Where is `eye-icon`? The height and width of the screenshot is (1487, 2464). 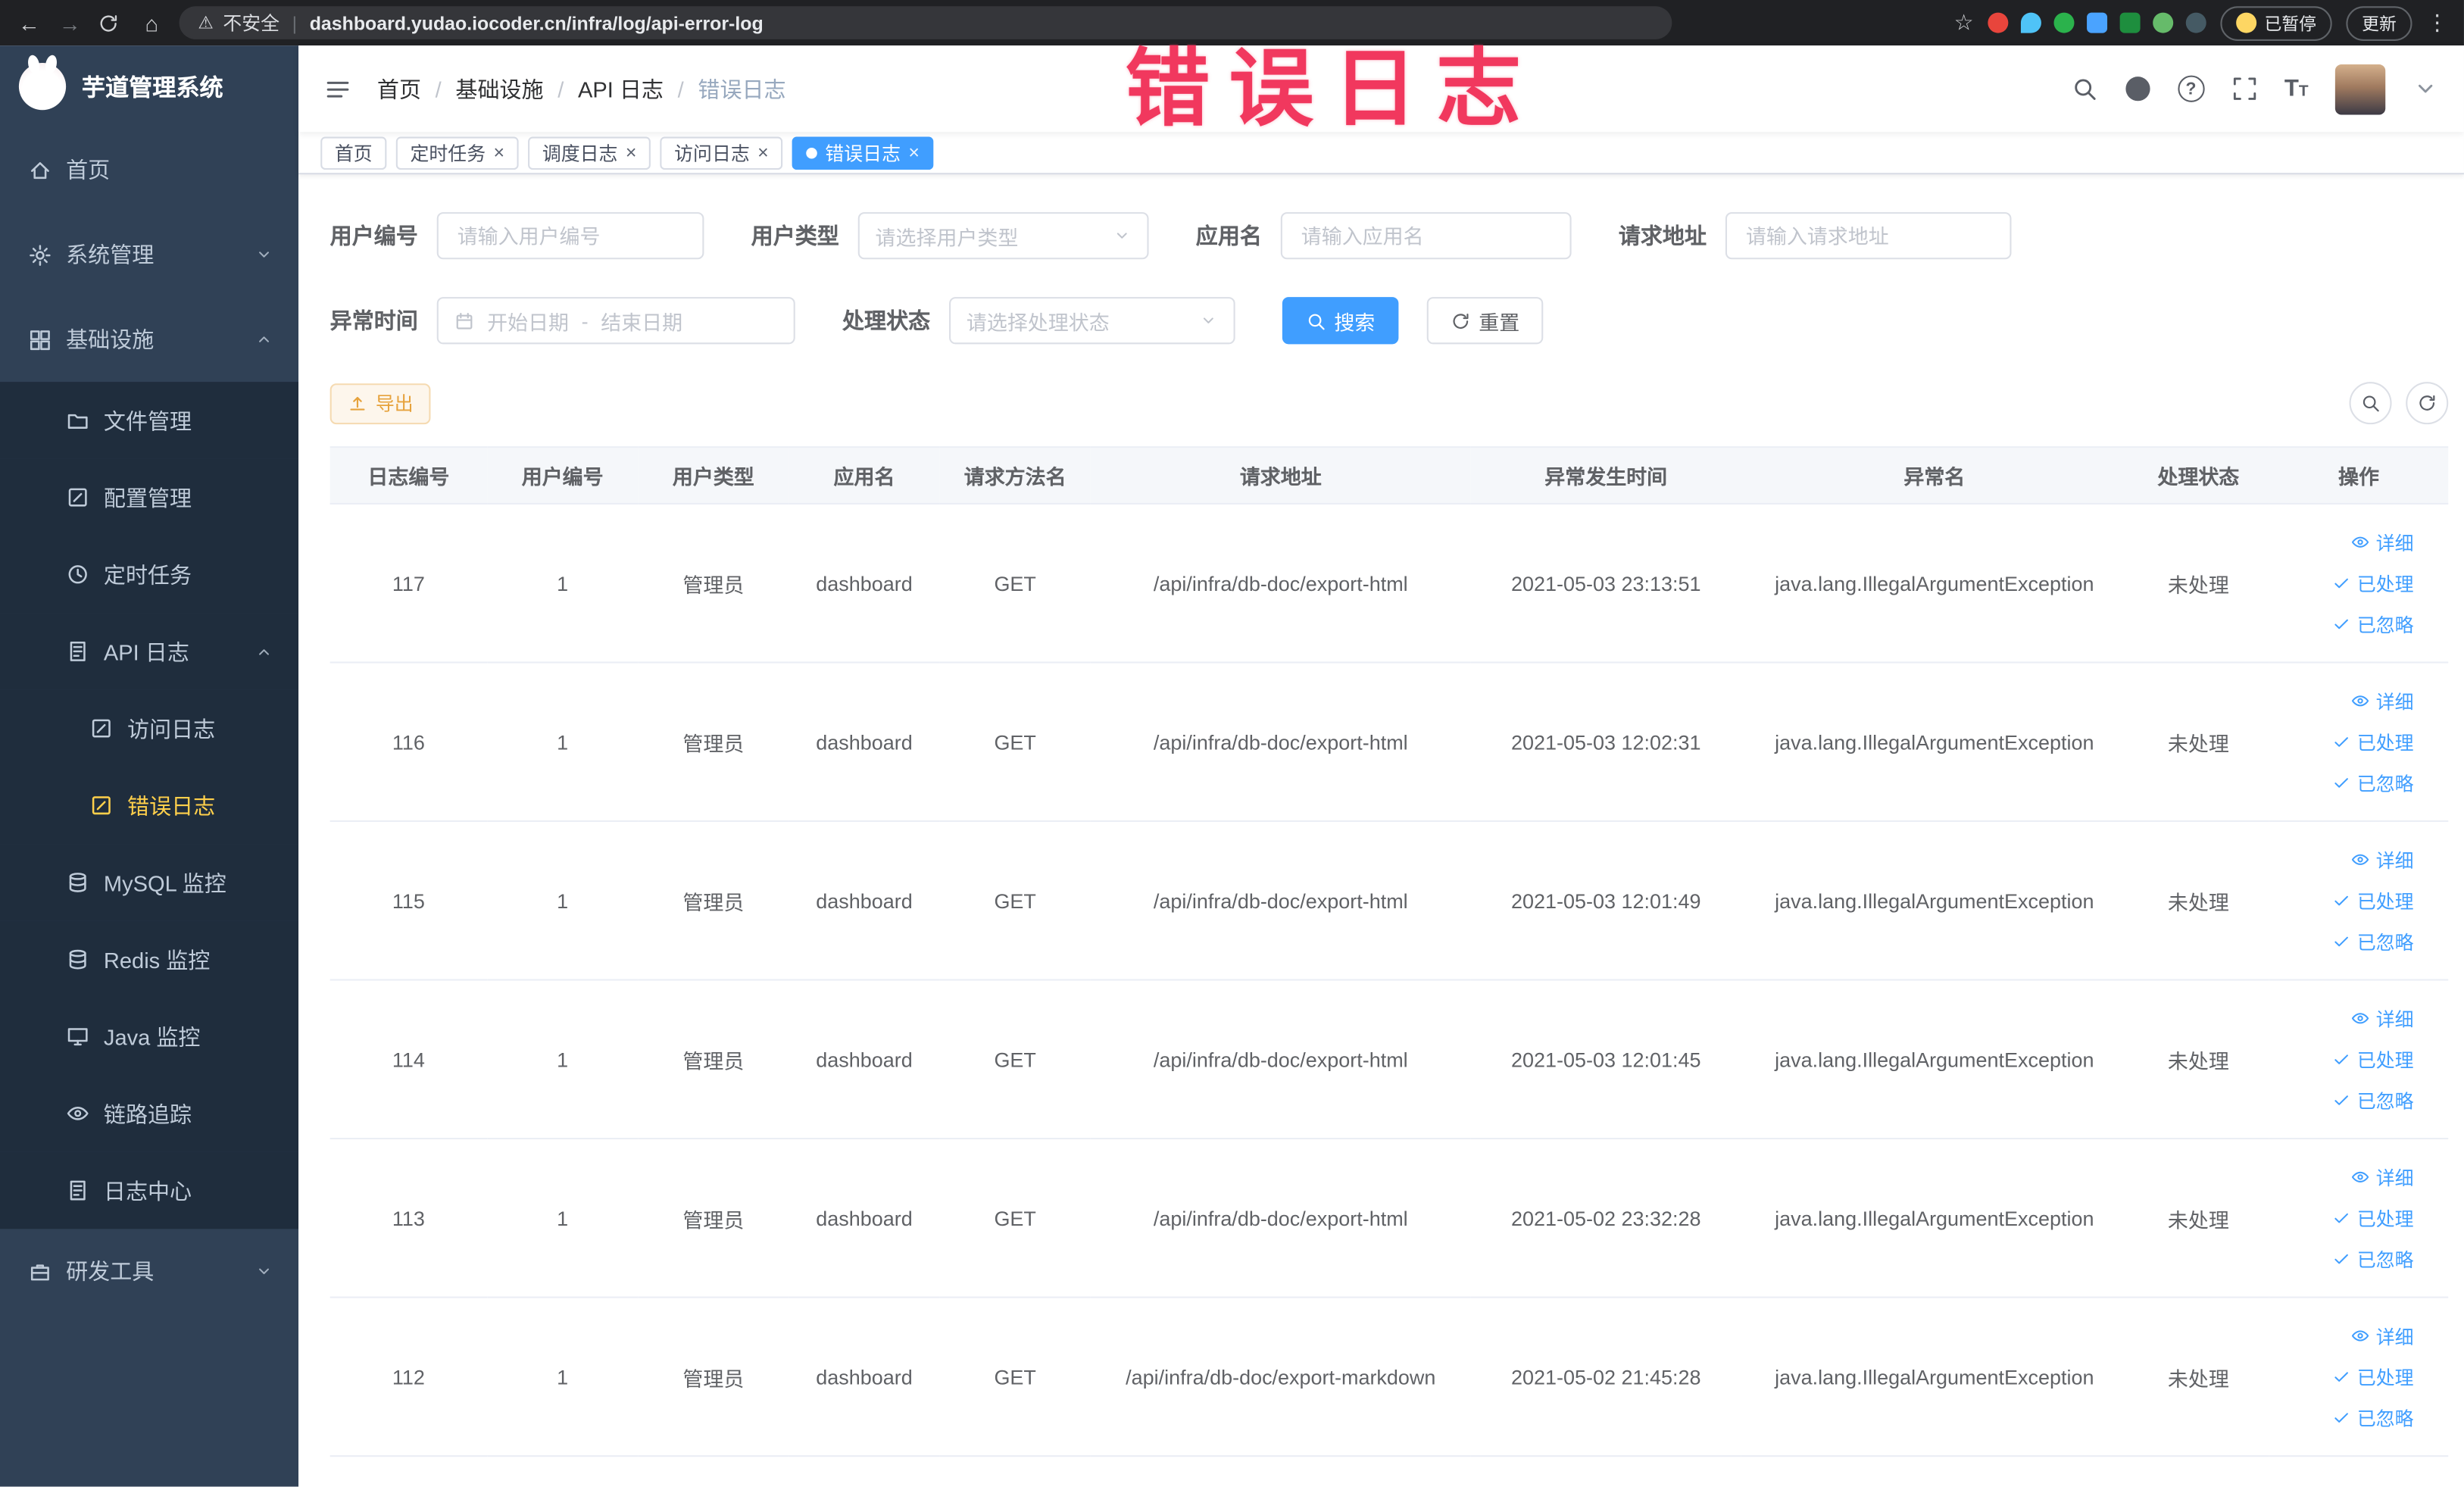 eye-icon is located at coordinates (2360, 1176).